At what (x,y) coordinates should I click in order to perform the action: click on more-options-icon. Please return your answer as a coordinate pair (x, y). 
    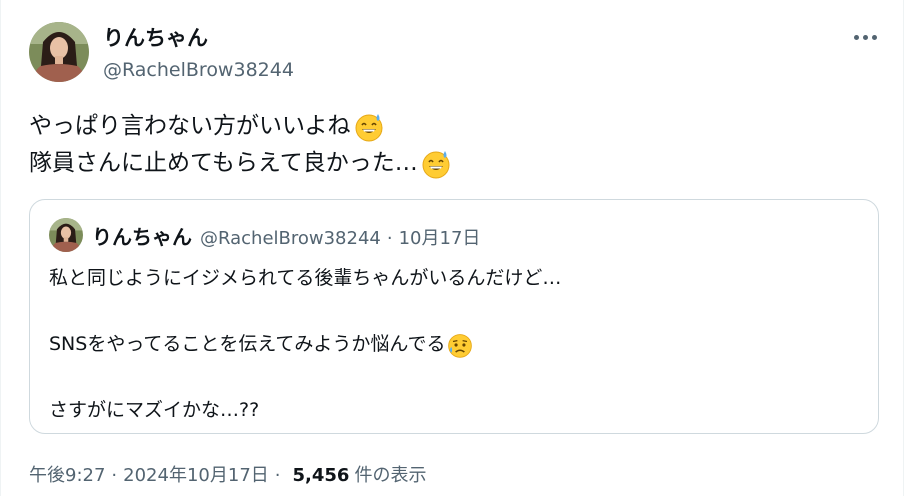
    Looking at the image, I should click on (865, 37).